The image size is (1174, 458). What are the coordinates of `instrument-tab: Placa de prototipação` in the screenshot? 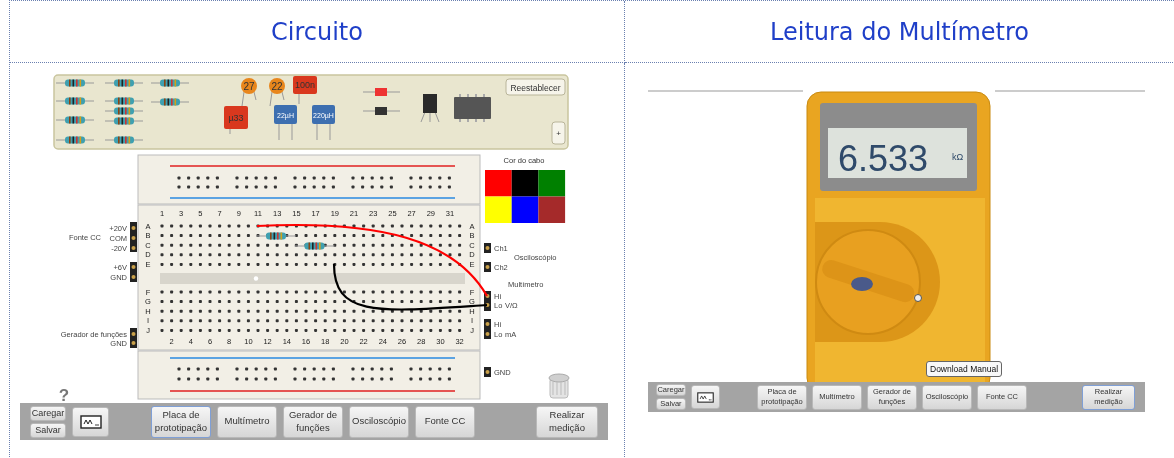 It's located at (181, 421).